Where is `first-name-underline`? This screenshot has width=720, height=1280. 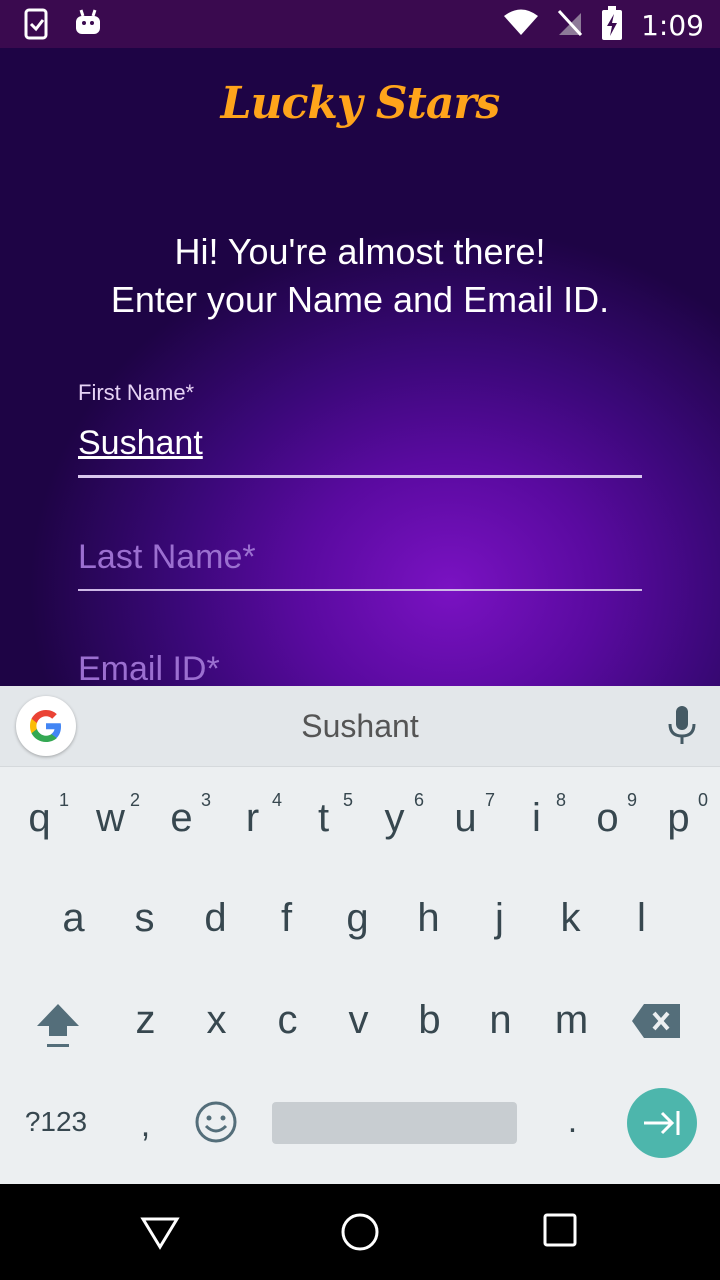
first-name-underline is located at coordinates (360, 476).